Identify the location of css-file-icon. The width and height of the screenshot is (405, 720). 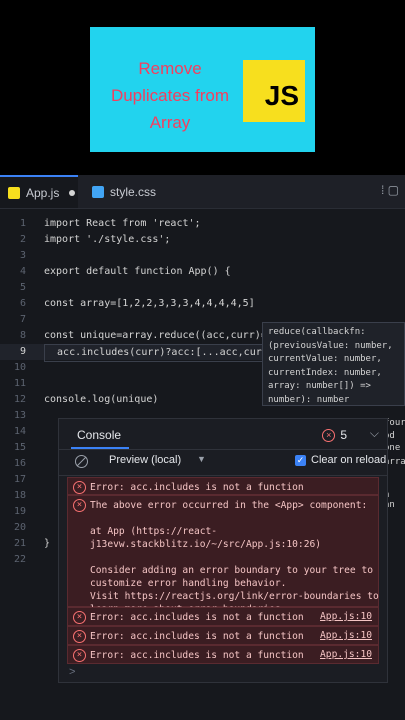
(98, 191).